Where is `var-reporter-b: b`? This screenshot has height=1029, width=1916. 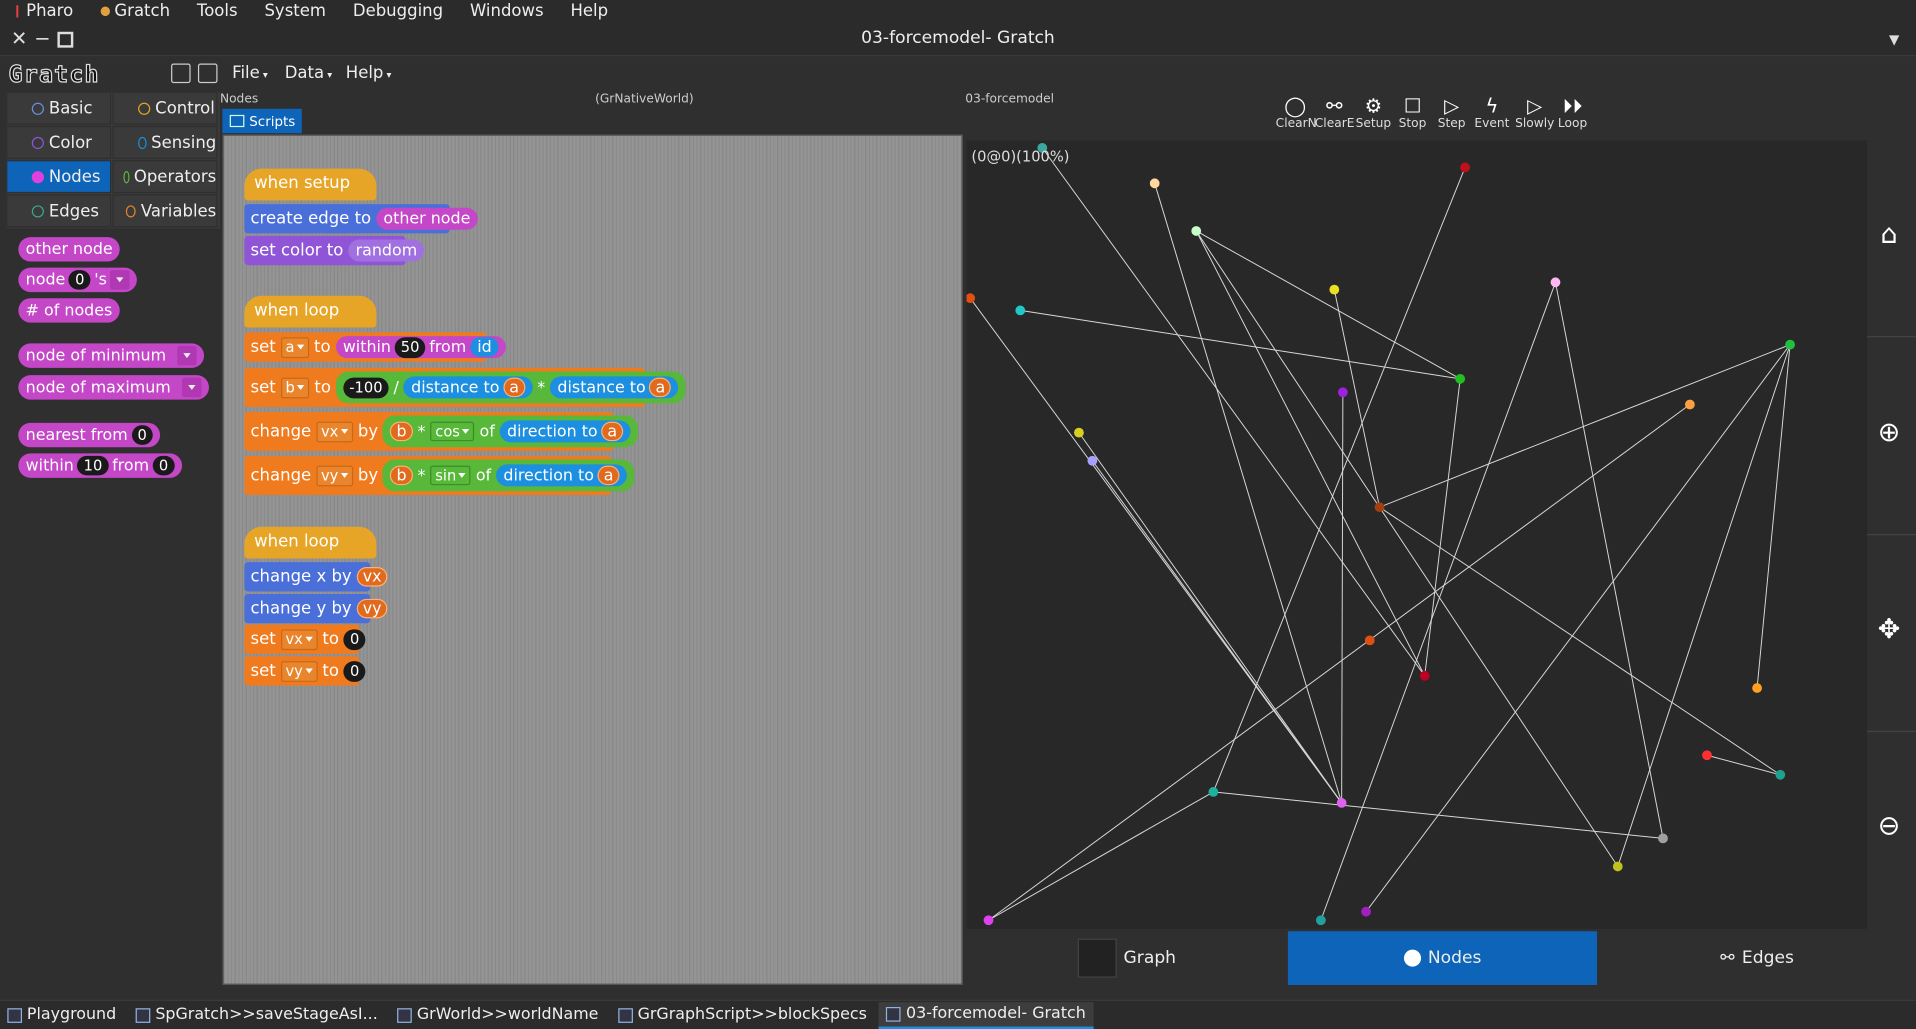
var-reporter-b: b is located at coordinates (401, 431).